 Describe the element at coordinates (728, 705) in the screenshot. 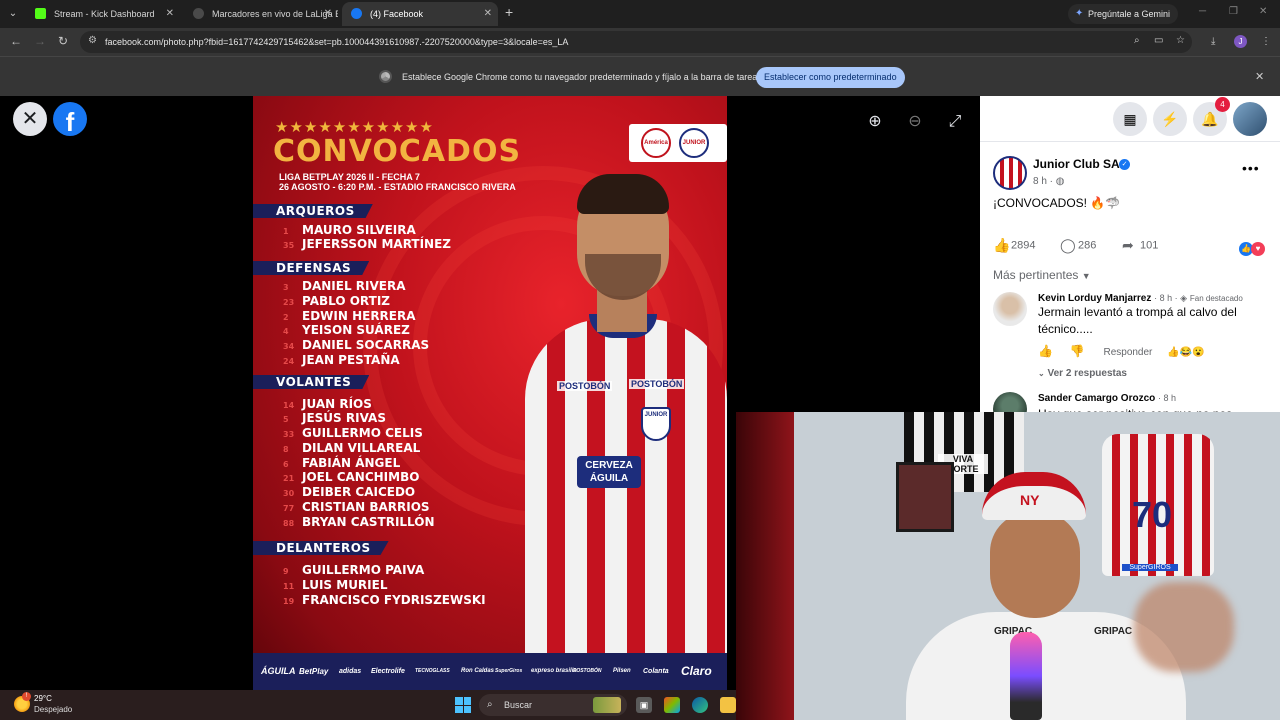

I see `file-explorer-icon` at that location.